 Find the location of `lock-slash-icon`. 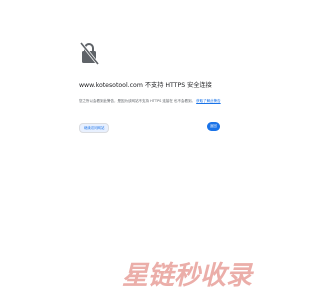

lock-slash-icon is located at coordinates (89, 53).